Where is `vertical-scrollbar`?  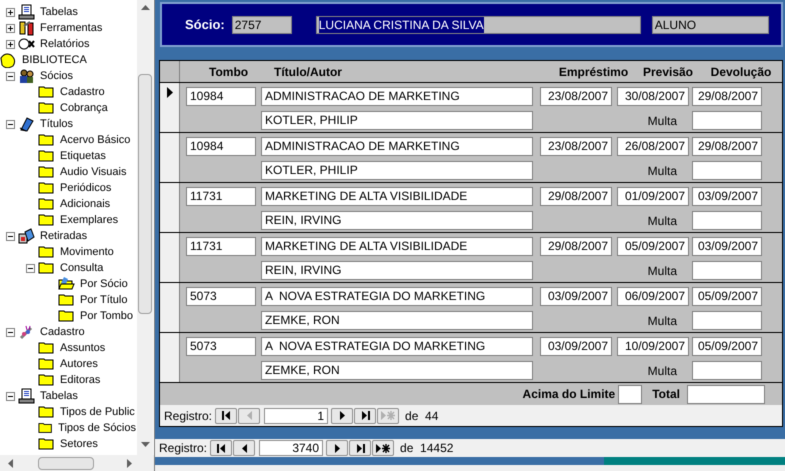
vertical-scrollbar is located at coordinates (145, 227).